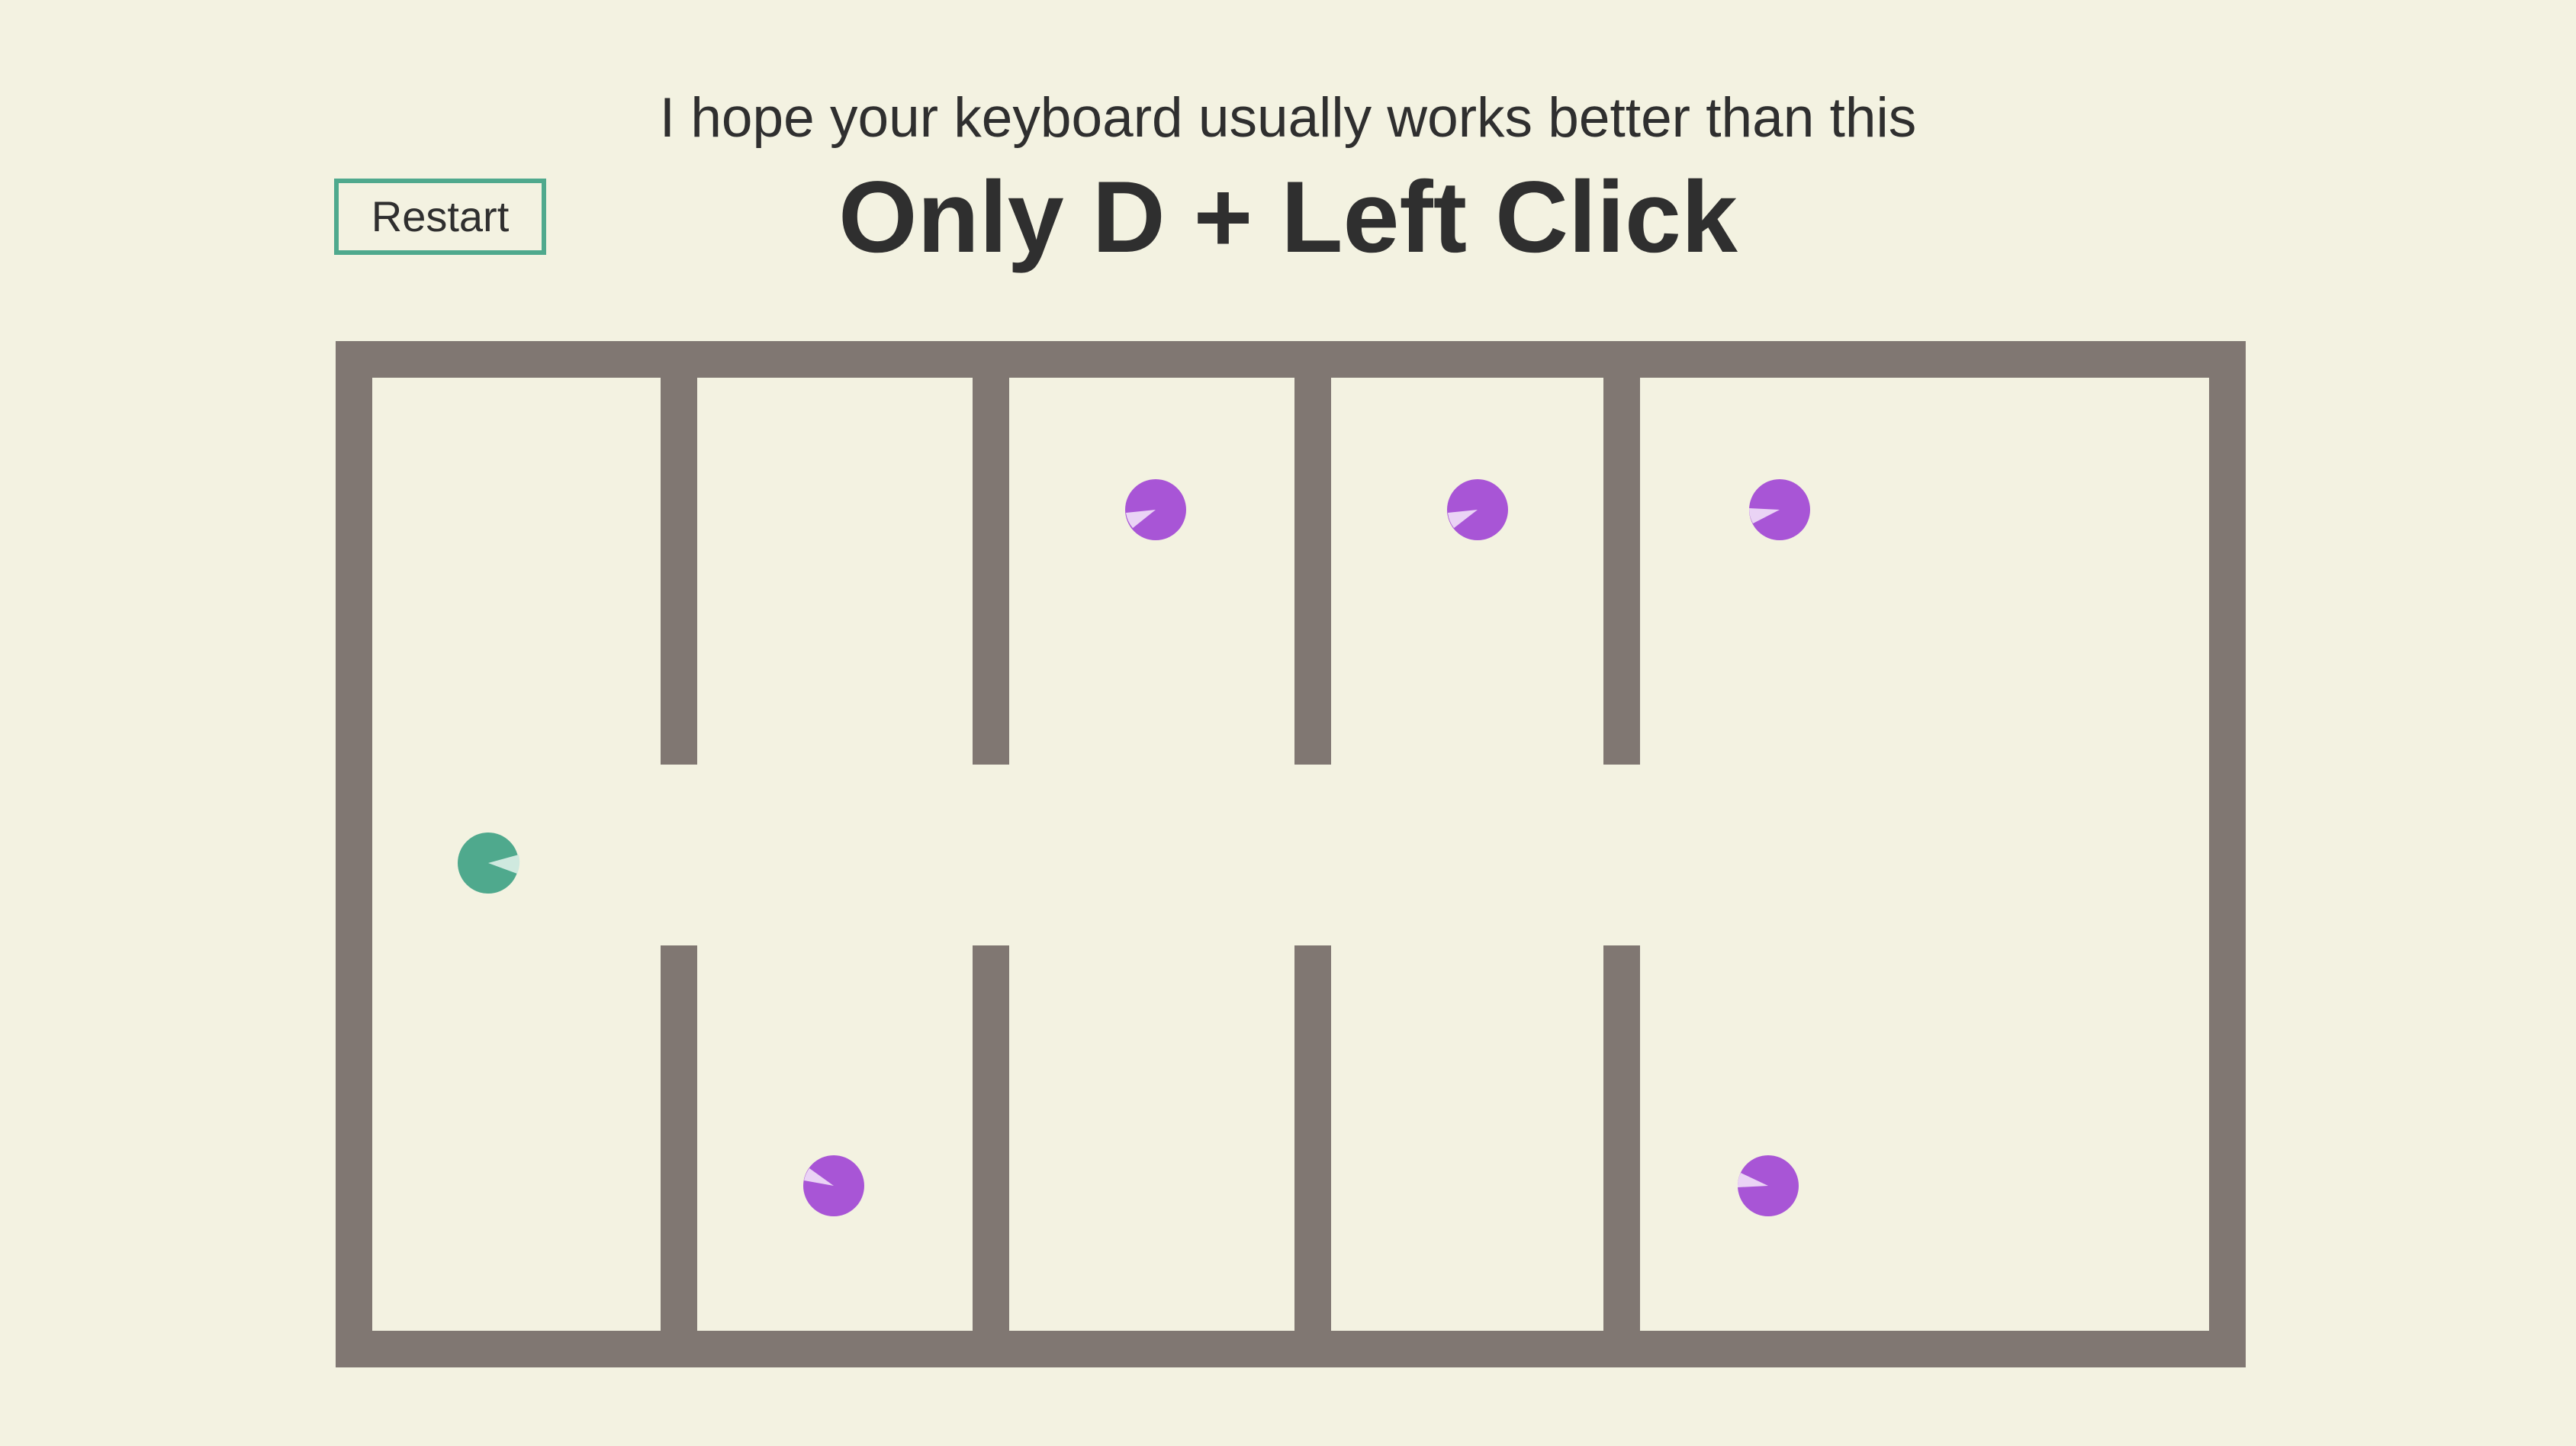 The width and height of the screenshot is (2576, 1446). I want to click on wall-left, so click(354, 854).